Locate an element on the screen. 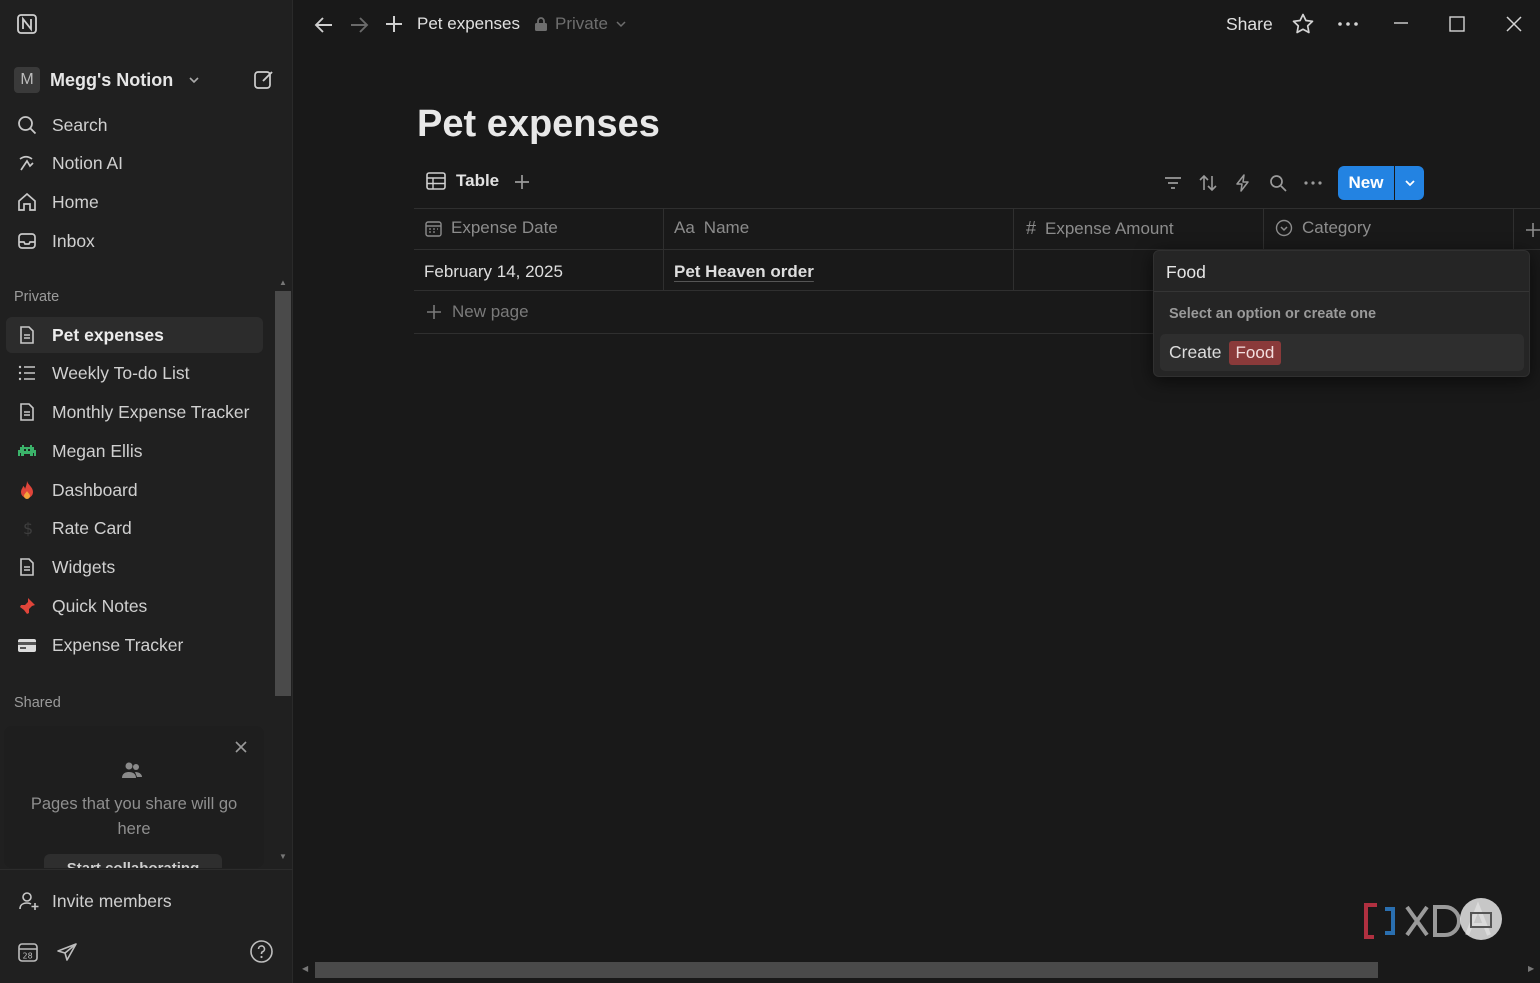 Image resolution: width=1540 pixels, height=983 pixels. sidebar-item-expense-tracker: Expense Tracker is located at coordinates (134, 645).